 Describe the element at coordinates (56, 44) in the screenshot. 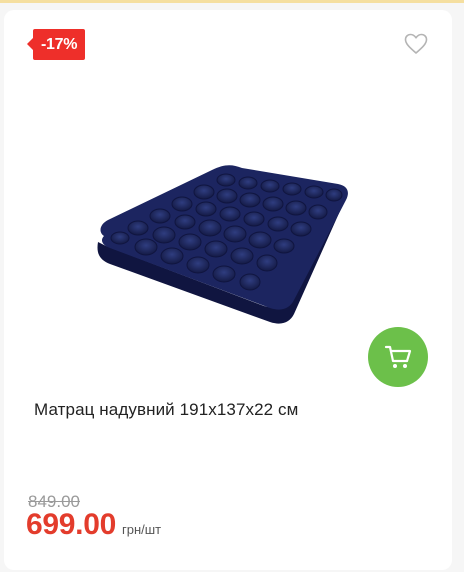

I see `discount-badge: -17%` at that location.